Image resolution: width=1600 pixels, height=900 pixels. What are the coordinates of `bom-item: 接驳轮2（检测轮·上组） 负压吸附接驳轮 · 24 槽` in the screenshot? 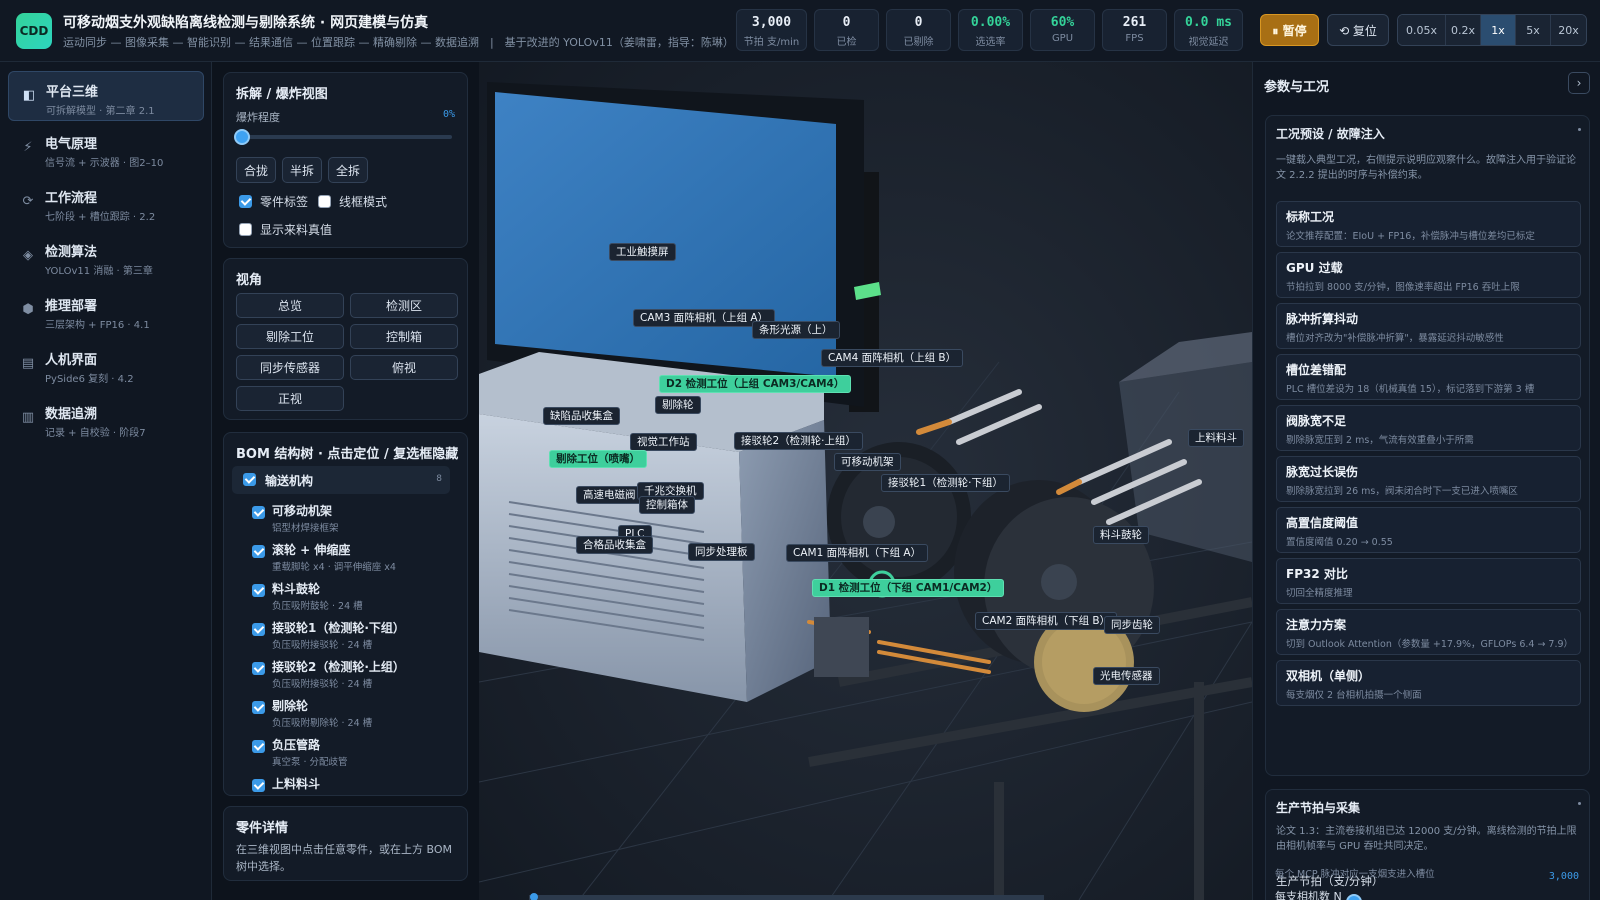 It's located at (352, 674).